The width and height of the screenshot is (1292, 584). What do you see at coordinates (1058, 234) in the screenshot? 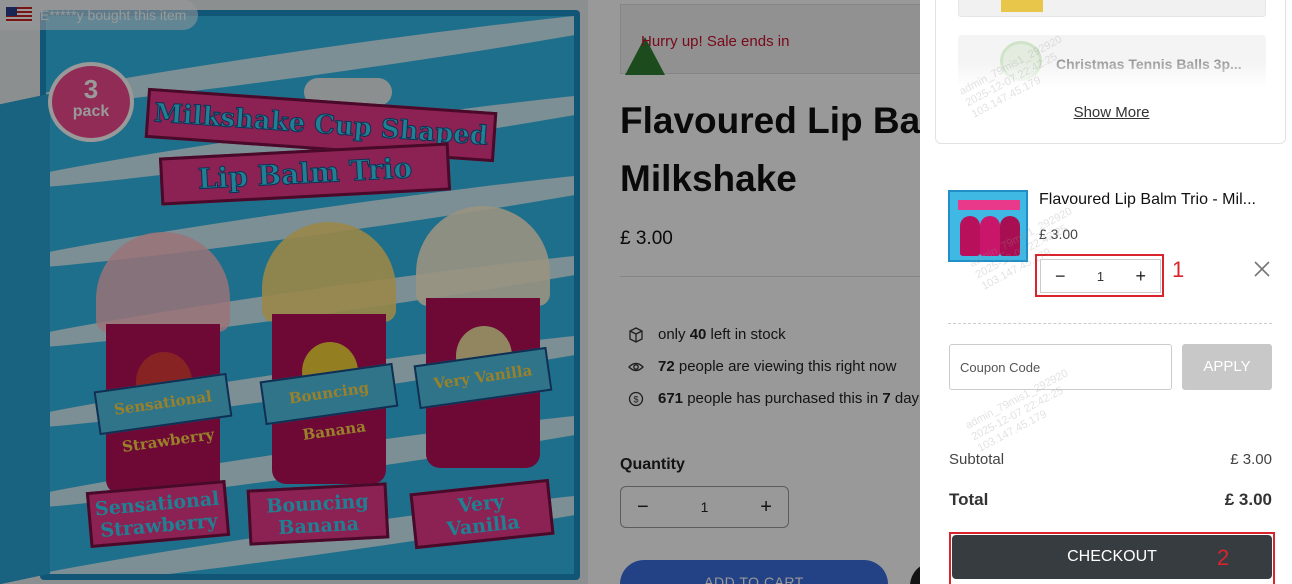
I see `cart-item-price: £ 3.00` at bounding box center [1058, 234].